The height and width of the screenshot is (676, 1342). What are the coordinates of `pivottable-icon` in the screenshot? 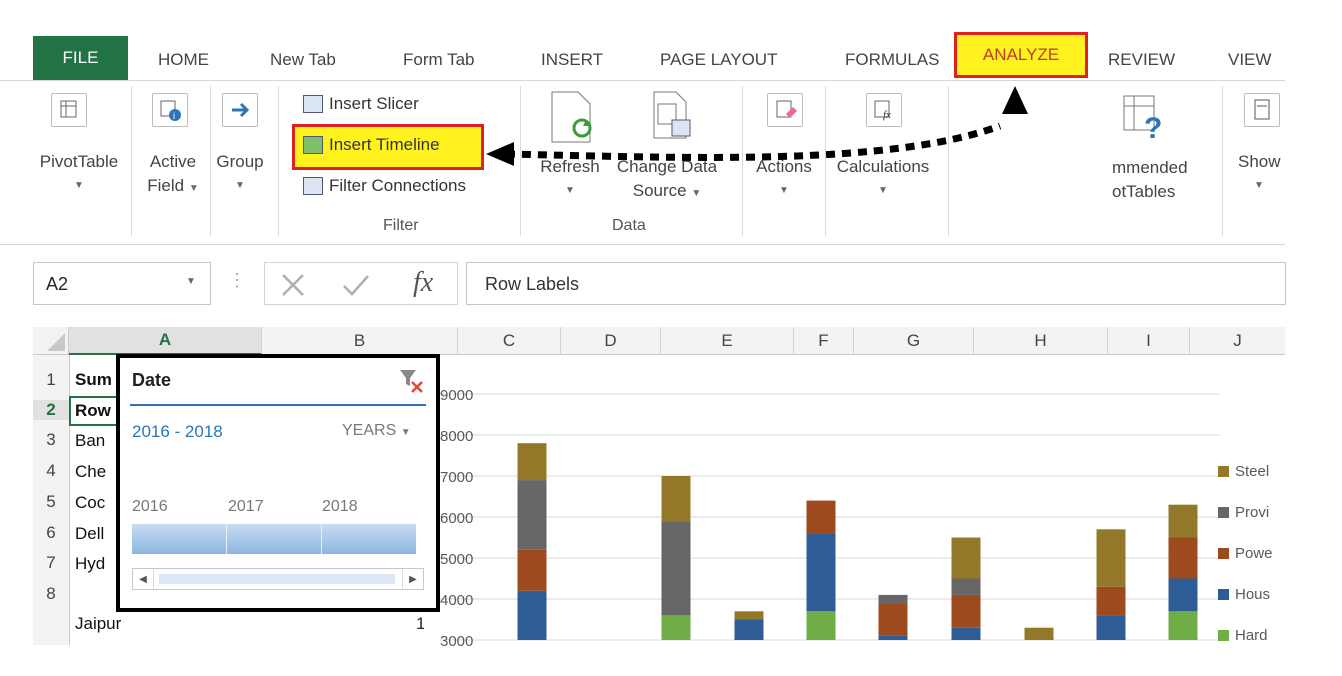 It's located at (69, 110).